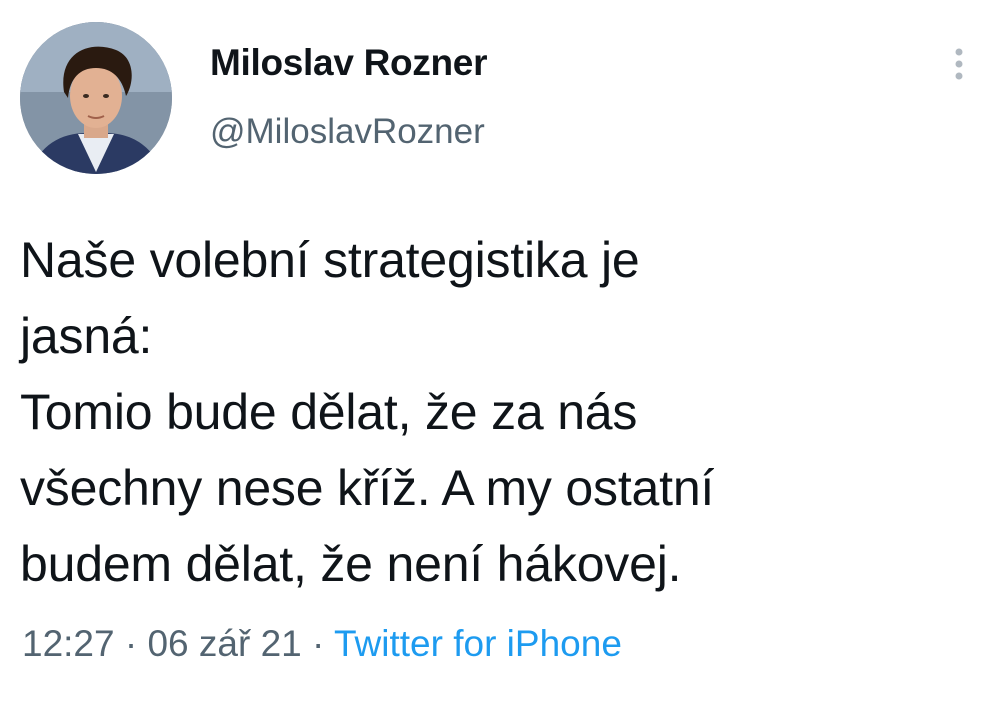  What do you see at coordinates (224, 643) in the screenshot?
I see `tweet-date: 06 zář 21` at bounding box center [224, 643].